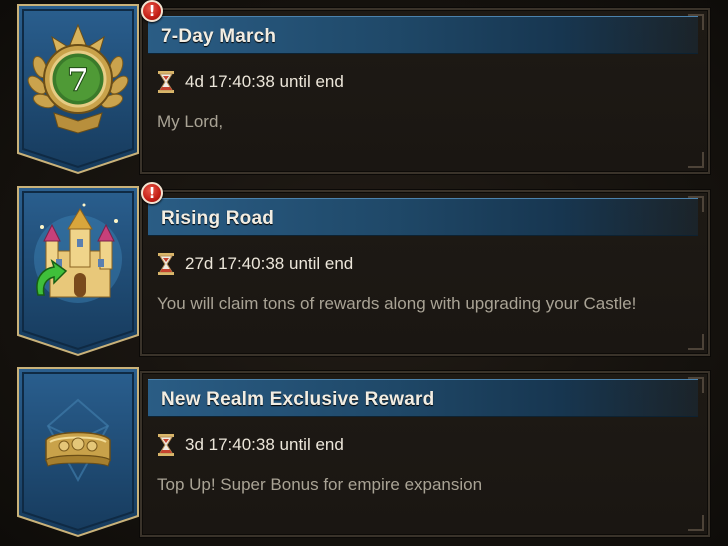 This screenshot has width=728, height=546. I want to click on timer-row: 3d 17:40:38 until end, so click(250, 445).